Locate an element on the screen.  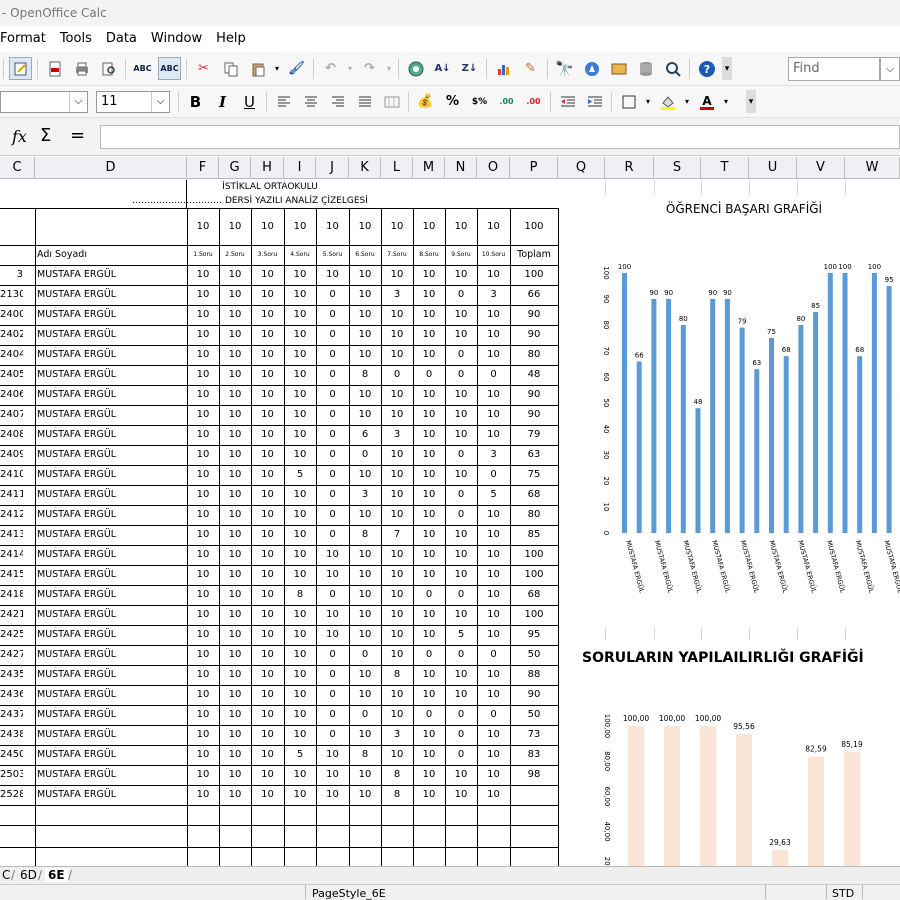
draw-functions-icon: ✎ is located at coordinates (530, 68).